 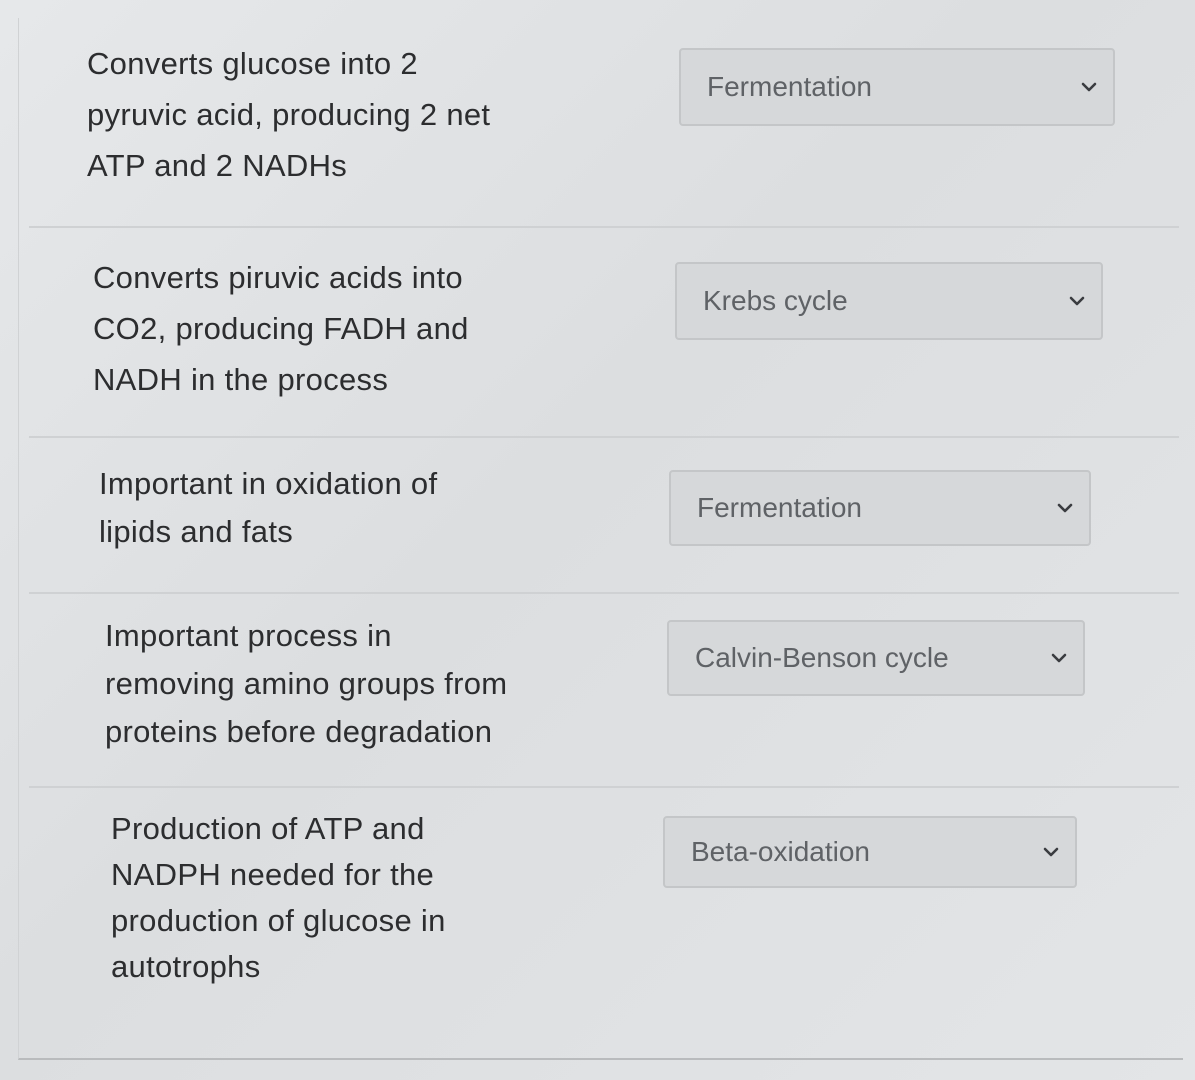 What do you see at coordinates (781, 851) in the screenshot?
I see `dropdown-selected-value: Beta-oxidation` at bounding box center [781, 851].